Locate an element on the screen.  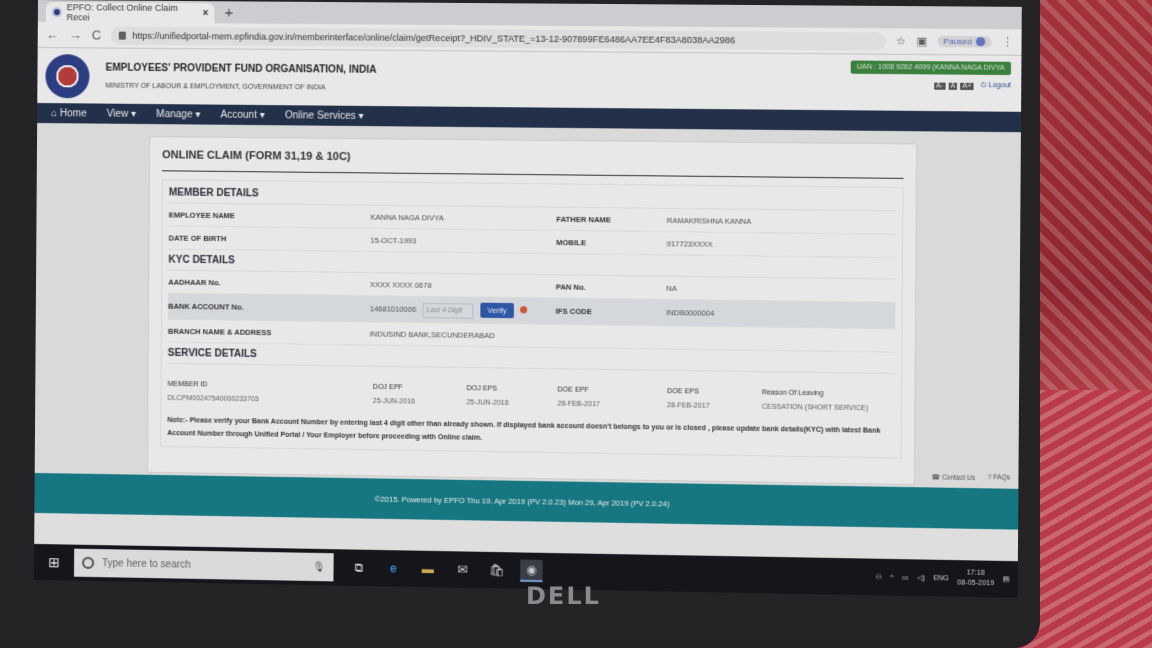
bank-account-label: BANK ACCOUNT No. is located at coordinates (206, 306).